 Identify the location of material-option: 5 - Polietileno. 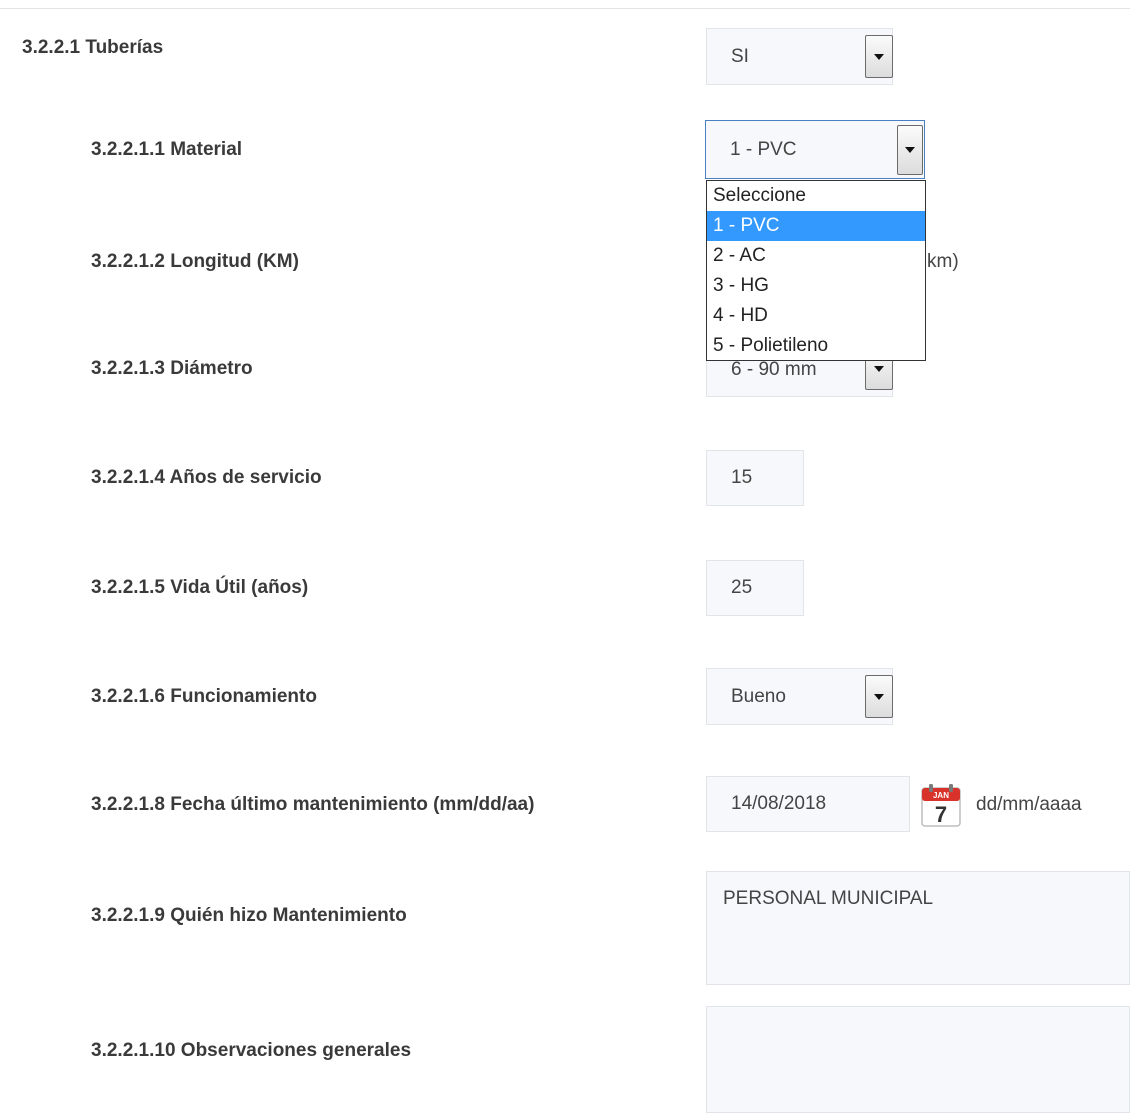
(816, 346).